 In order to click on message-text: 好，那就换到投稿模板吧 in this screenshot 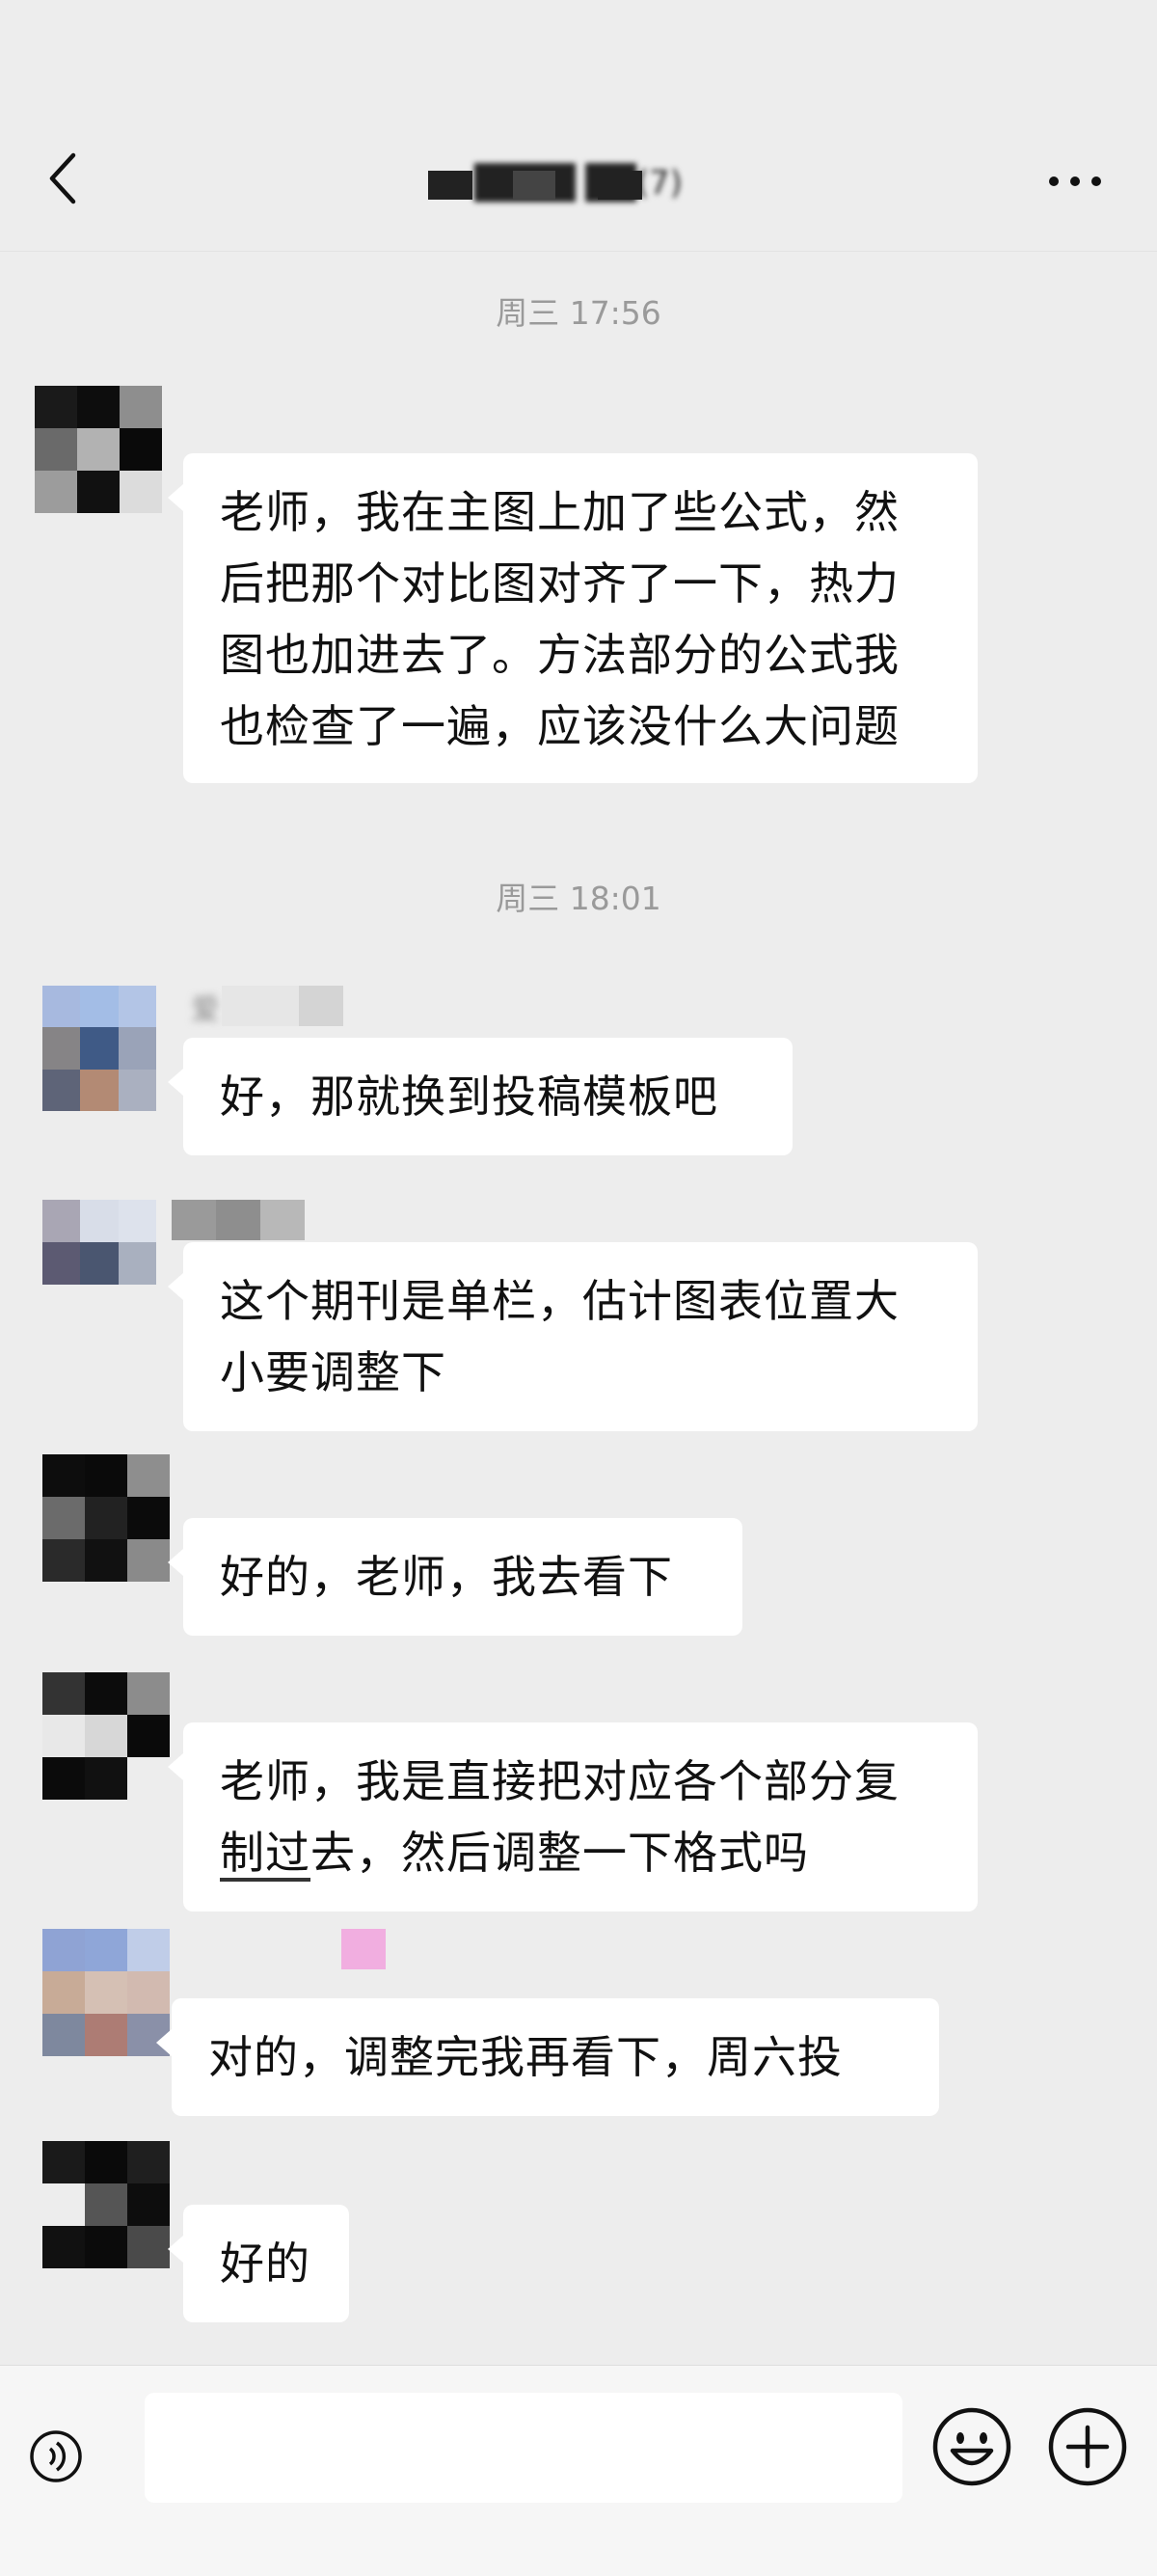, I will do `click(469, 1097)`.